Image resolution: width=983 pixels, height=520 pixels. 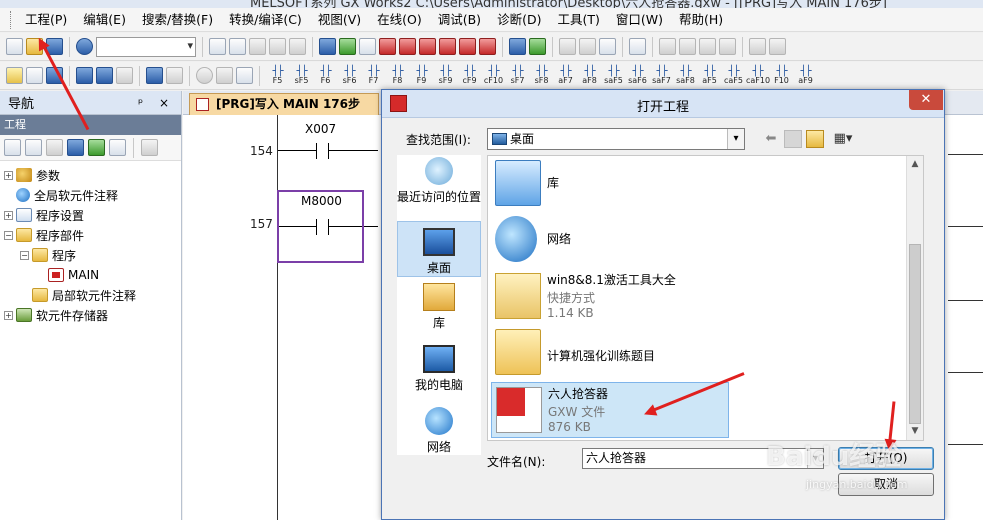 I want to click on menu-view: 视图(V), so click(x=339, y=20).